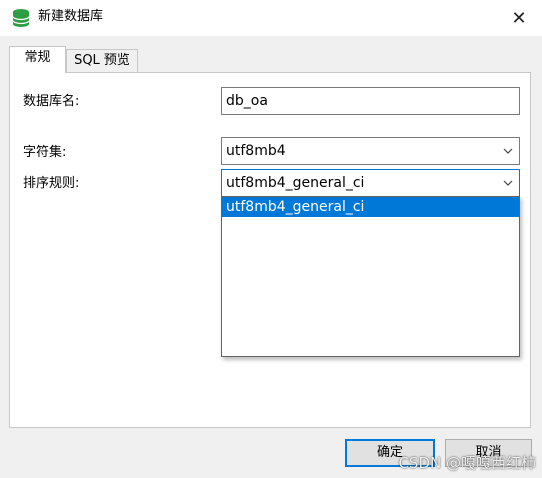 This screenshot has width=542, height=478. What do you see at coordinates (295, 183) in the screenshot?
I see `collation-value: utf8mb4_general_ci` at bounding box center [295, 183].